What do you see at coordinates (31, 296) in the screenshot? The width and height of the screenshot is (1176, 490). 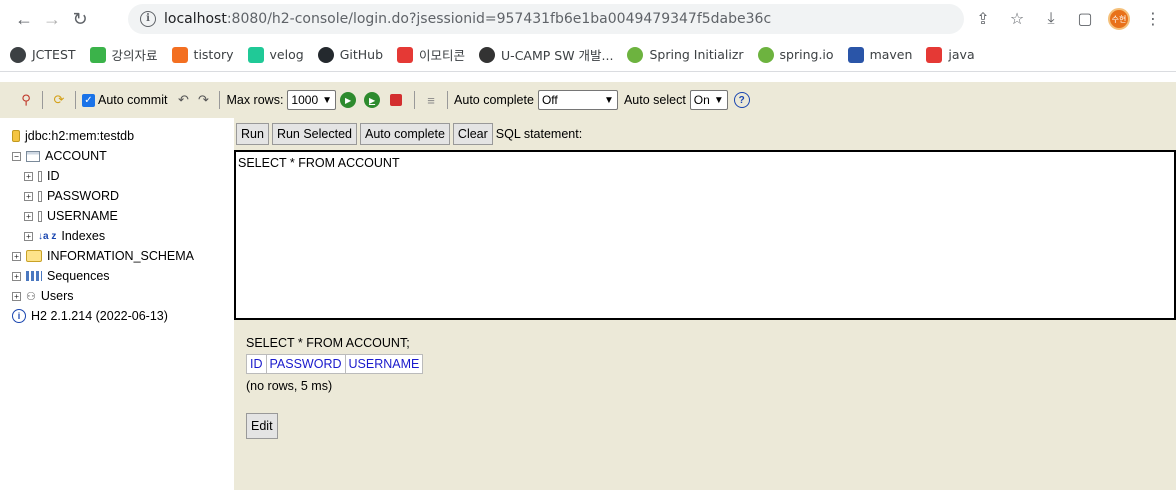 I see `users-icon: ⚇` at bounding box center [31, 296].